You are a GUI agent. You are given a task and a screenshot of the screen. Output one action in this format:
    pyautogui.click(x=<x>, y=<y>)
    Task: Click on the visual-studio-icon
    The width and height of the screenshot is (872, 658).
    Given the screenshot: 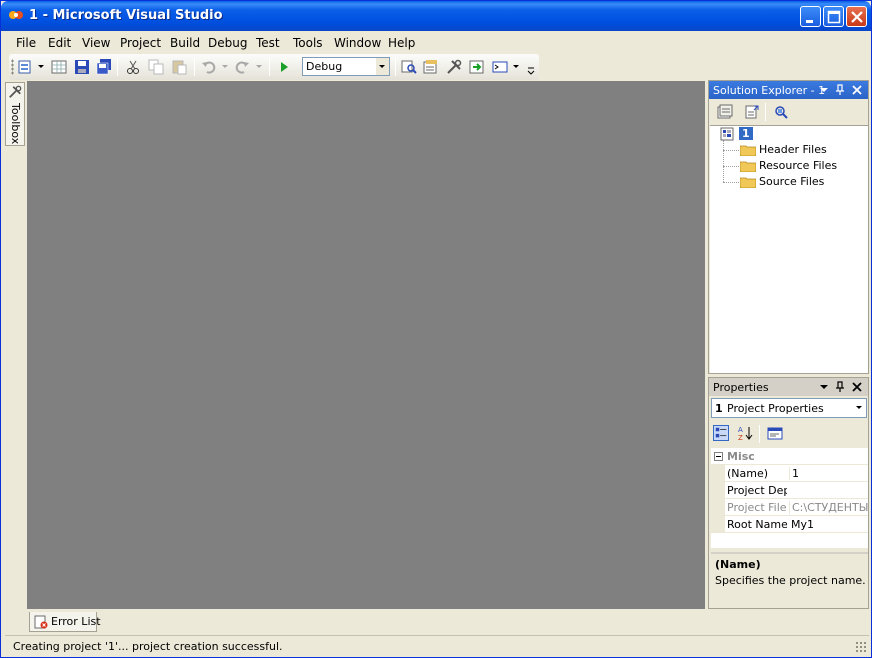 What is the action you would take?
    pyautogui.click(x=16, y=15)
    